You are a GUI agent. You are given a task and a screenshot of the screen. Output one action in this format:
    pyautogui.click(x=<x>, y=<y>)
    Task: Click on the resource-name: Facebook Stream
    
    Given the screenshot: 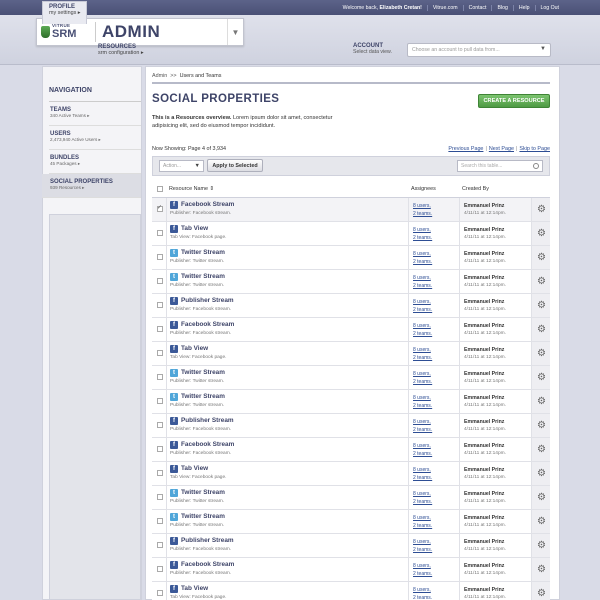 What is the action you would take?
    pyautogui.click(x=207, y=204)
    